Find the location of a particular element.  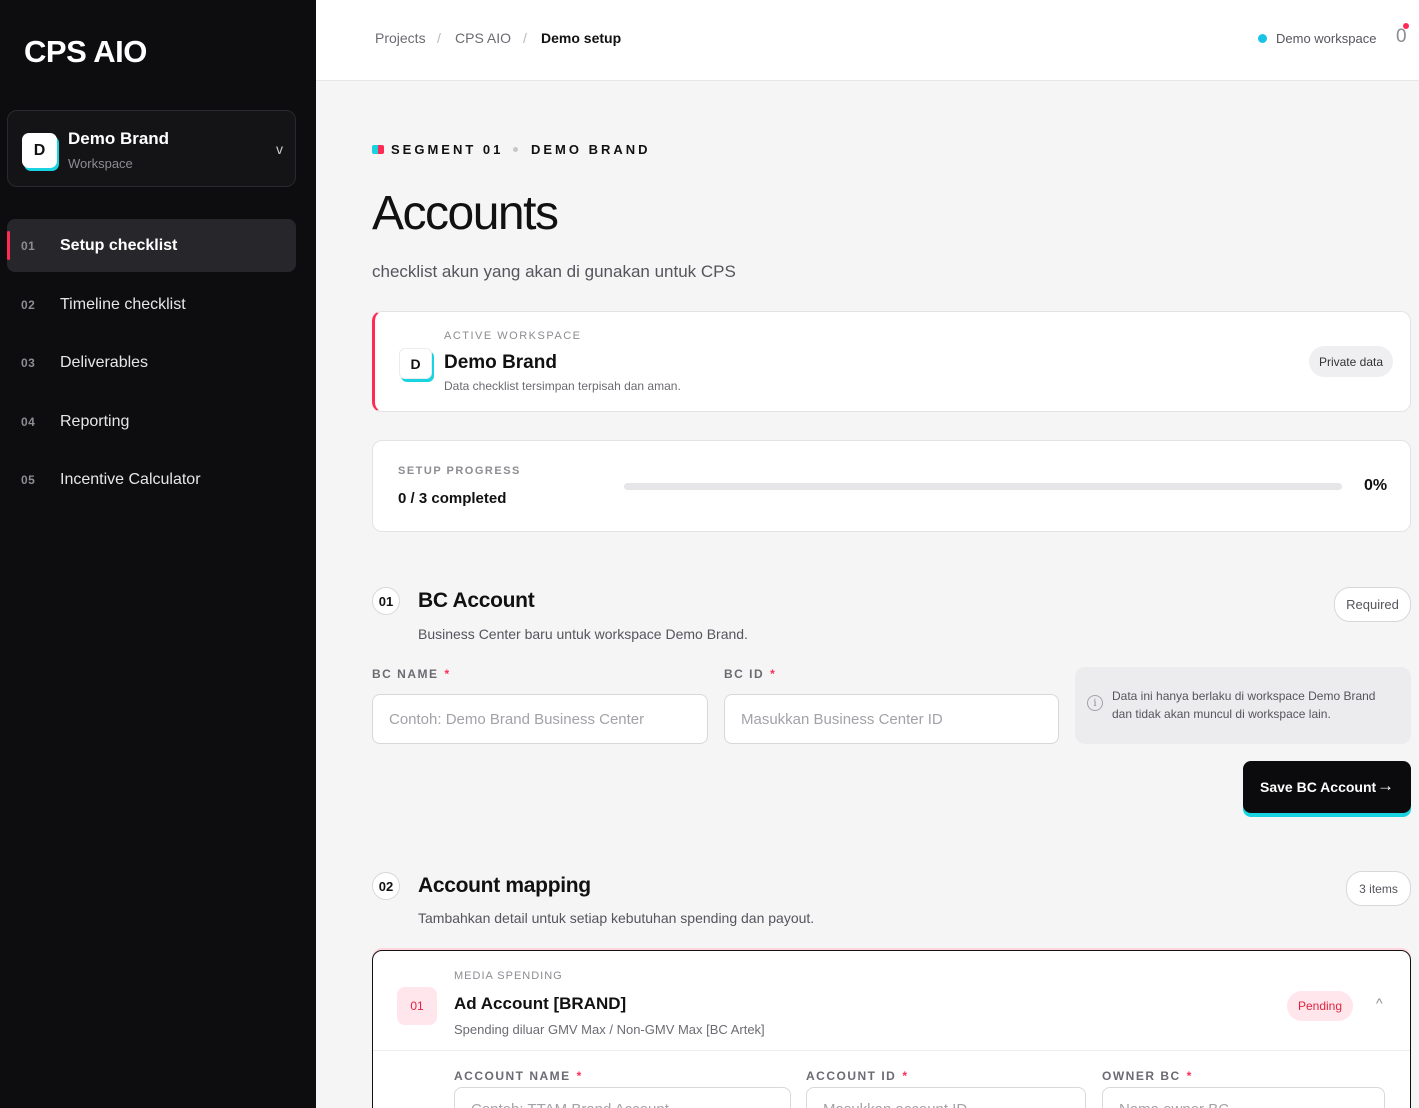

nav-number: 01 is located at coordinates (28, 245).